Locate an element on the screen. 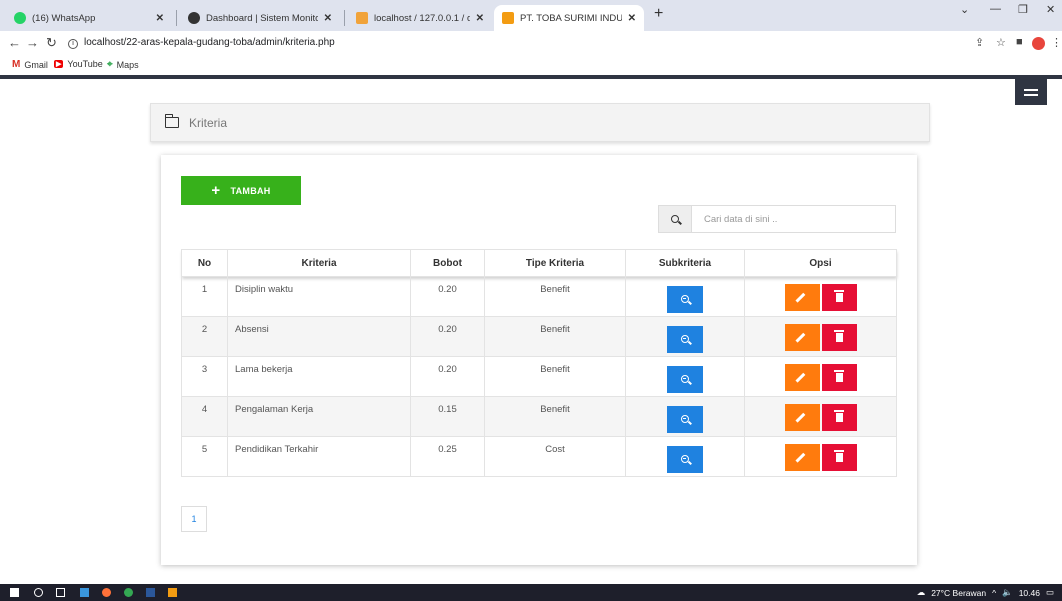  search-box is located at coordinates (777, 219).